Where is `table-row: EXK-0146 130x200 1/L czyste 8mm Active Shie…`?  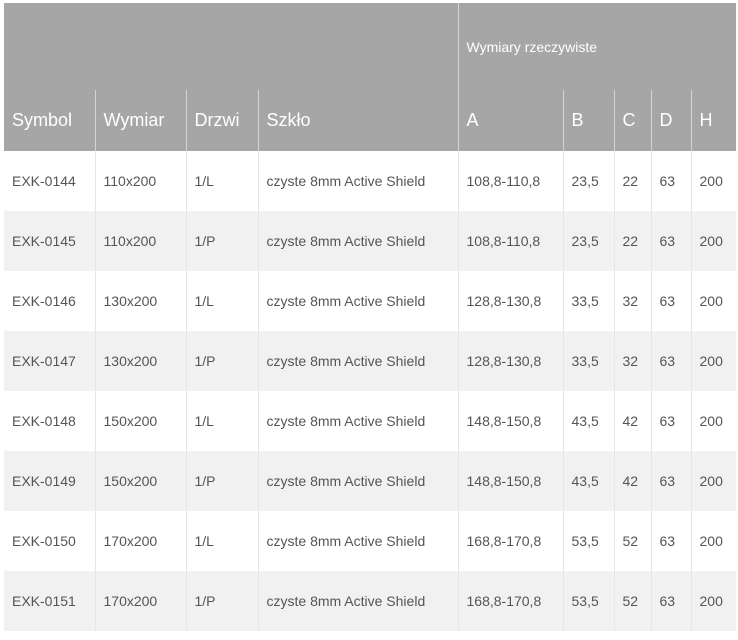 table-row: EXK-0146 130x200 1/L czyste 8mm Active Shie… is located at coordinates (370, 301).